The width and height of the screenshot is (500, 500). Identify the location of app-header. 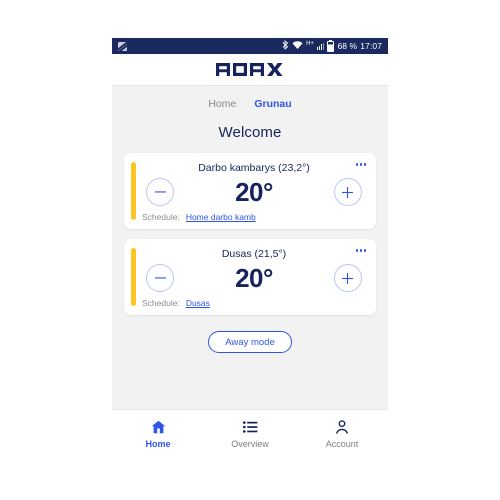
(250, 70).